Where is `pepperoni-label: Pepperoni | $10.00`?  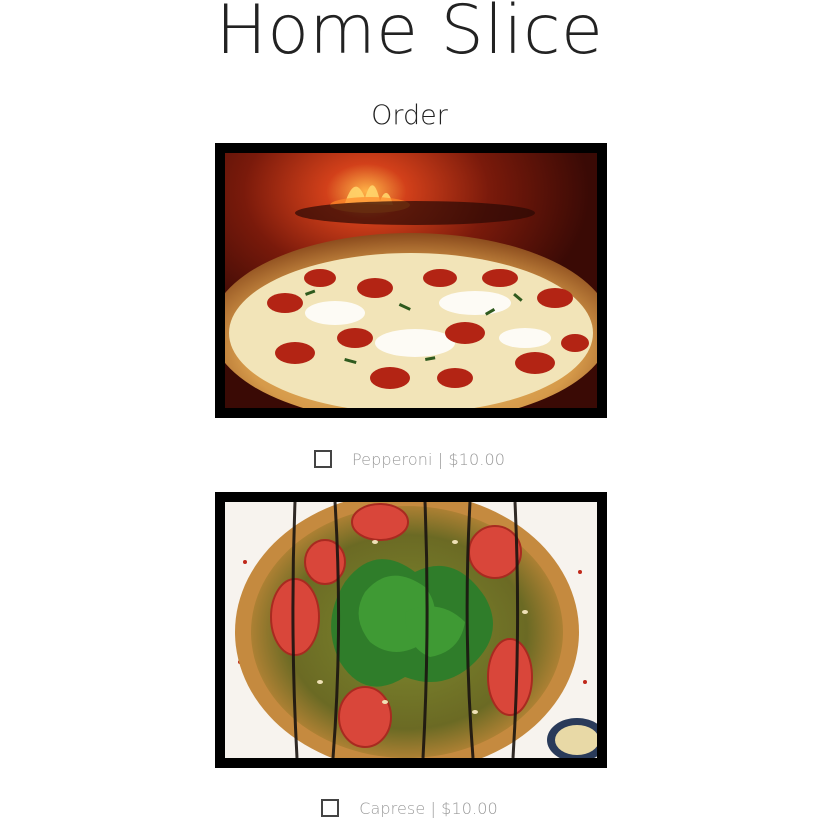
pepperoni-label: Pepperoni | $10.00 is located at coordinates (428, 459).